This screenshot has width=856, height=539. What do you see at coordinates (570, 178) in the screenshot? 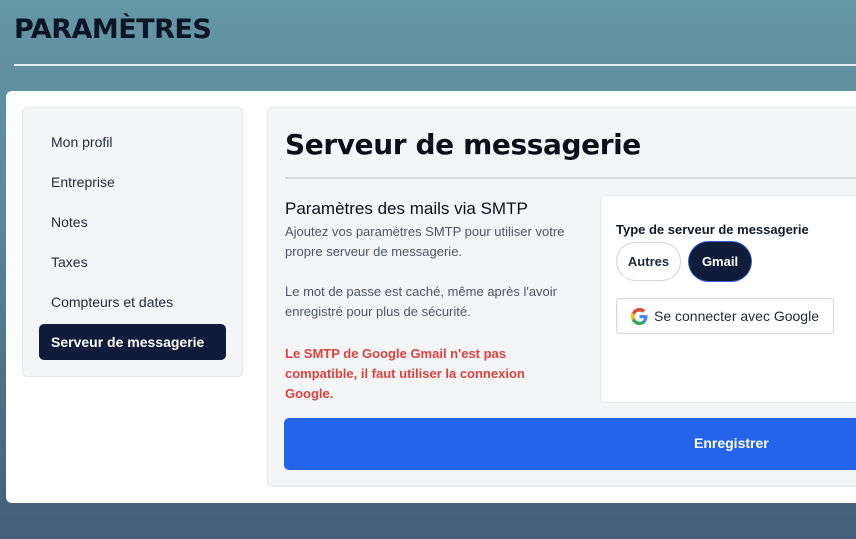
I see `heading-divider` at bounding box center [570, 178].